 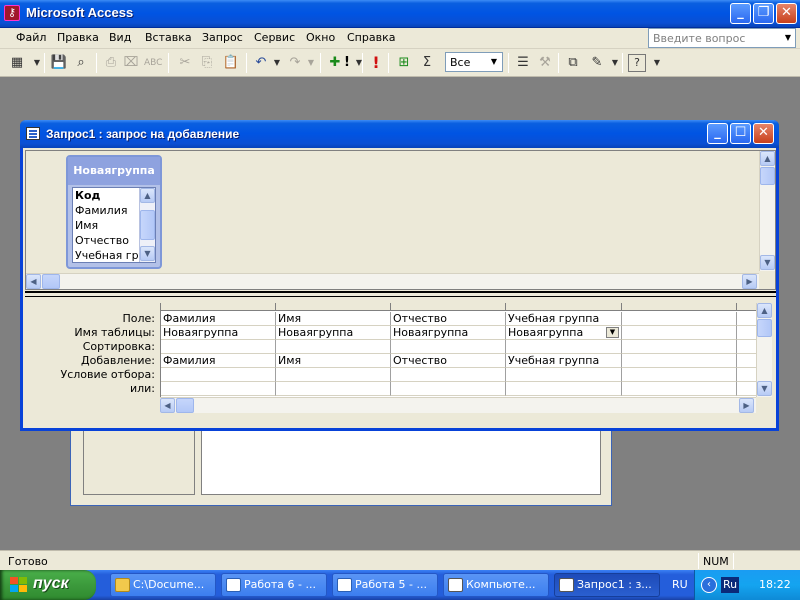 What do you see at coordinates (709, 585) in the screenshot?
I see `show-hidden-icons-icon: ‹` at bounding box center [709, 585].